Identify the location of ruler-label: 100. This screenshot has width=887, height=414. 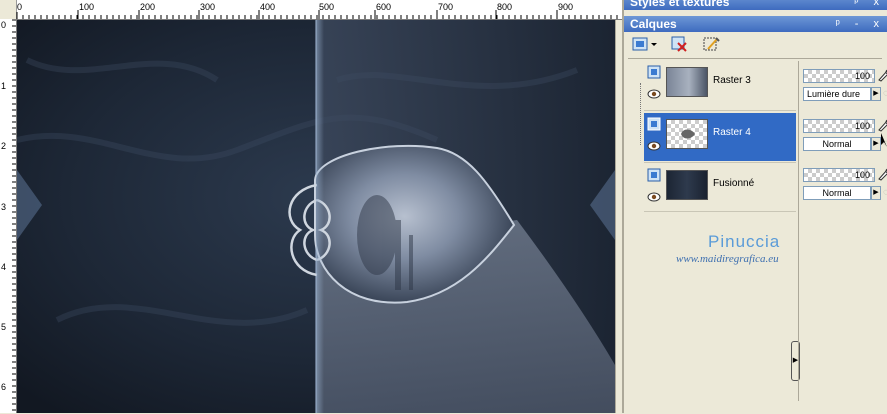
(87, 7).